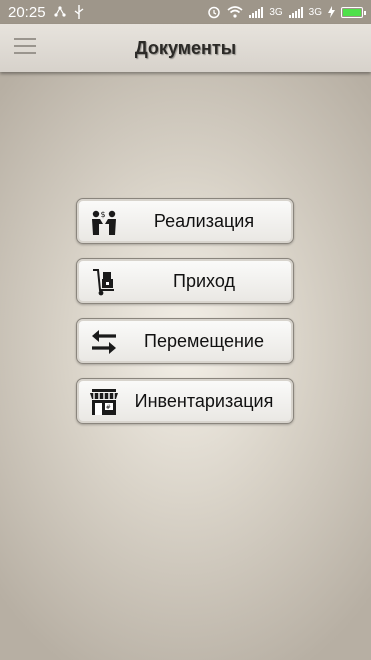 The width and height of the screenshot is (371, 660). Describe the element at coordinates (315, 12) in the screenshot. I see `network-type-2: 3G` at that location.